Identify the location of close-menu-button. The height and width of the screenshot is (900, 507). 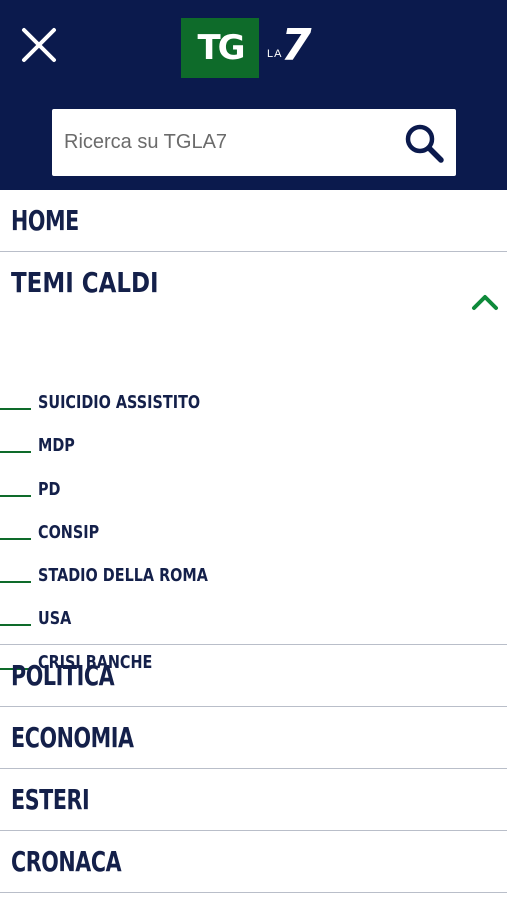
(39, 45).